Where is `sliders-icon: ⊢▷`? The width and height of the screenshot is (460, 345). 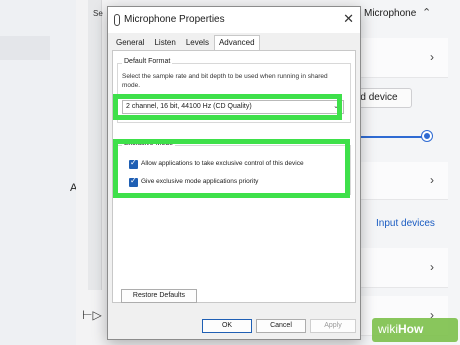
sliders-icon: ⊢▷ is located at coordinates (92, 315).